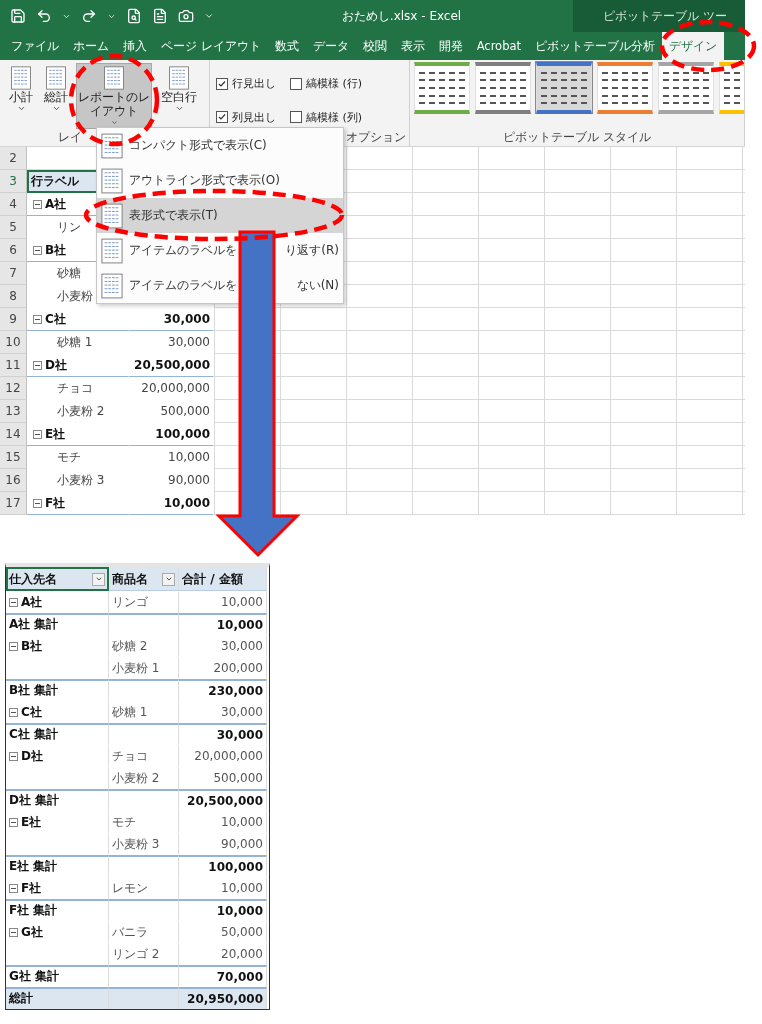 This screenshot has height=1024, width=762. Describe the element at coordinates (254, 84) in the screenshot. I see `checkbox-label: 行見出し` at that location.